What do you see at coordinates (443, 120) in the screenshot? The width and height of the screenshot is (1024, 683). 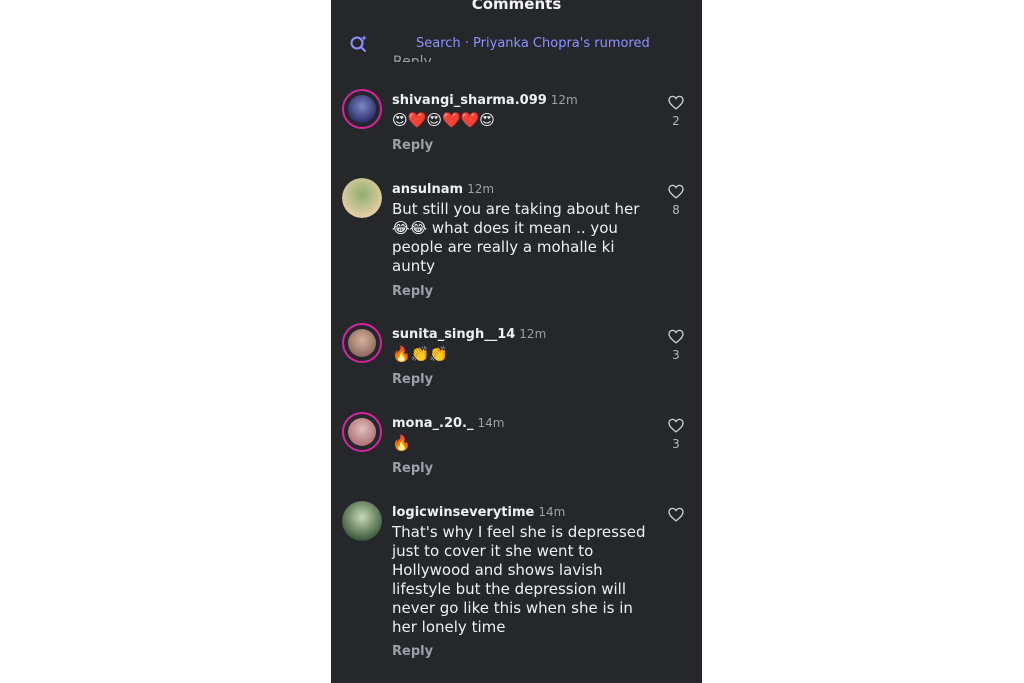 I see `comment-text: 😍❤️😍❤️❤️😍` at bounding box center [443, 120].